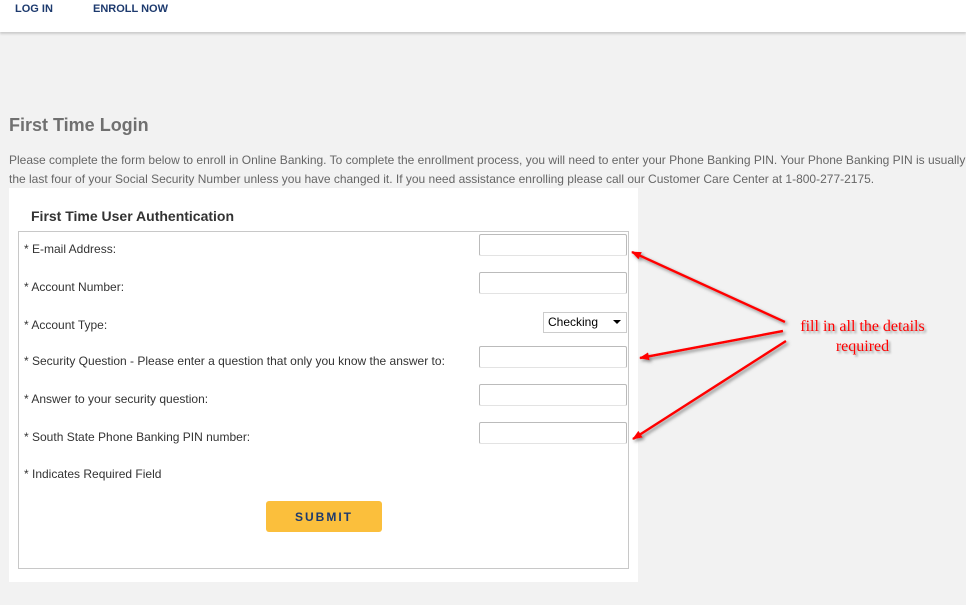 This screenshot has height=605, width=966. I want to click on annotation-arrows, so click(709, 345).